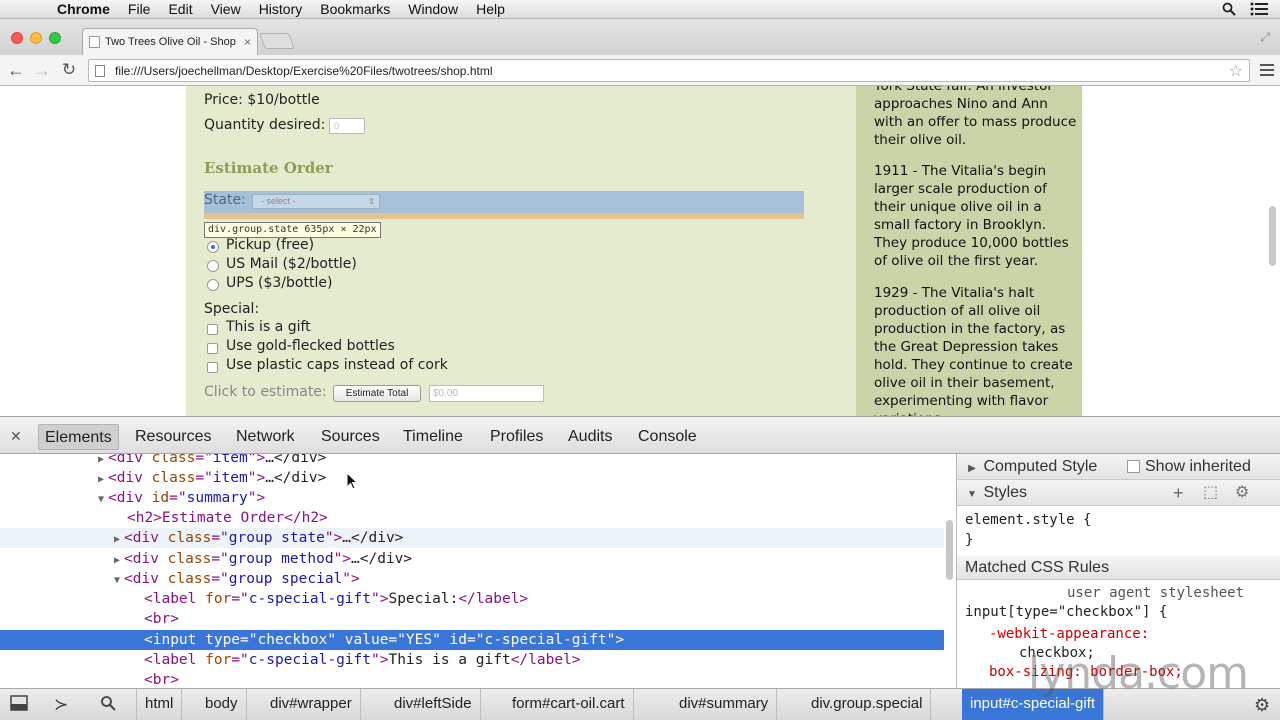  Describe the element at coordinates (1267, 70) in the screenshot. I see `chrome-menu-icon` at that location.